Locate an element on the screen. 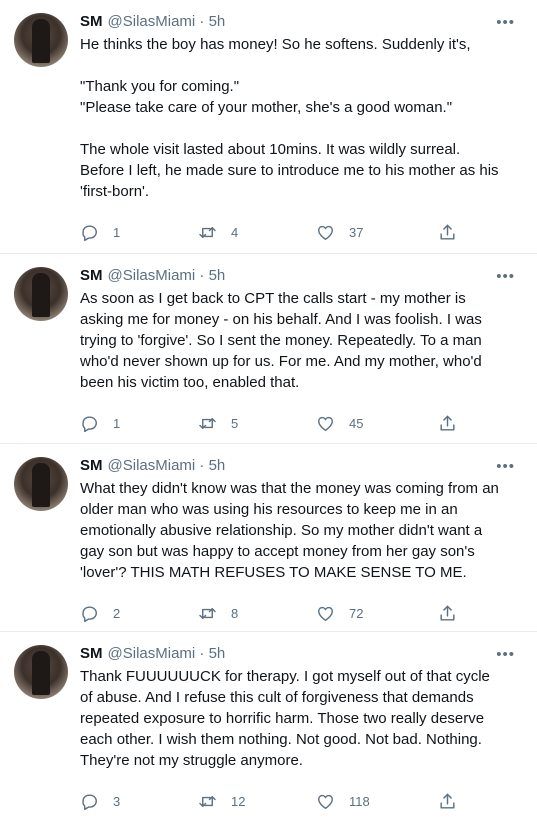 This screenshot has width=537, height=818. like-button: 118 is located at coordinates (377, 801).